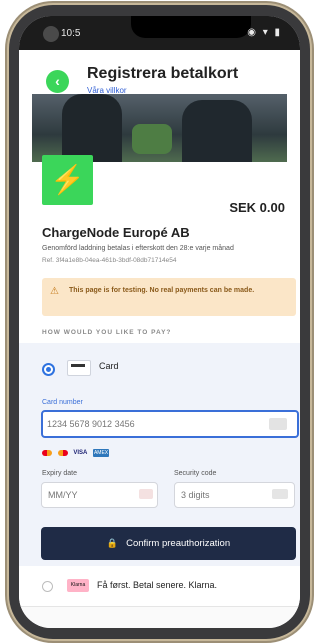  I want to click on confirm-preauthorization-button: 🔒 Confirm preauthorization, so click(168, 543).